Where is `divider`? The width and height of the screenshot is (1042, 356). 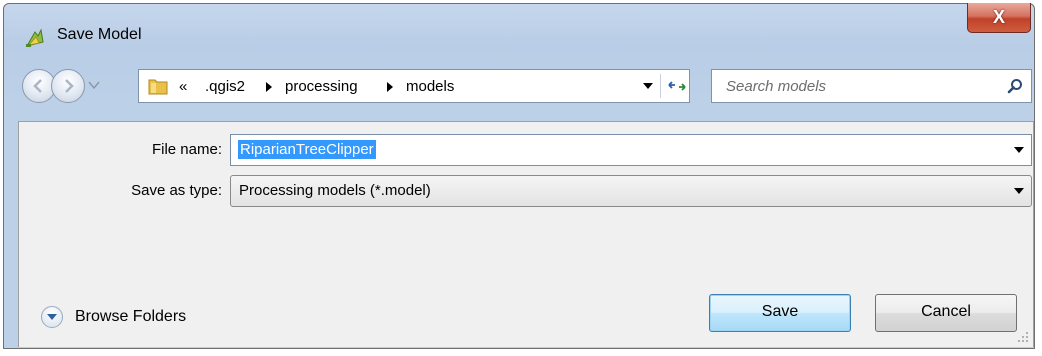 divider is located at coordinates (660, 86).